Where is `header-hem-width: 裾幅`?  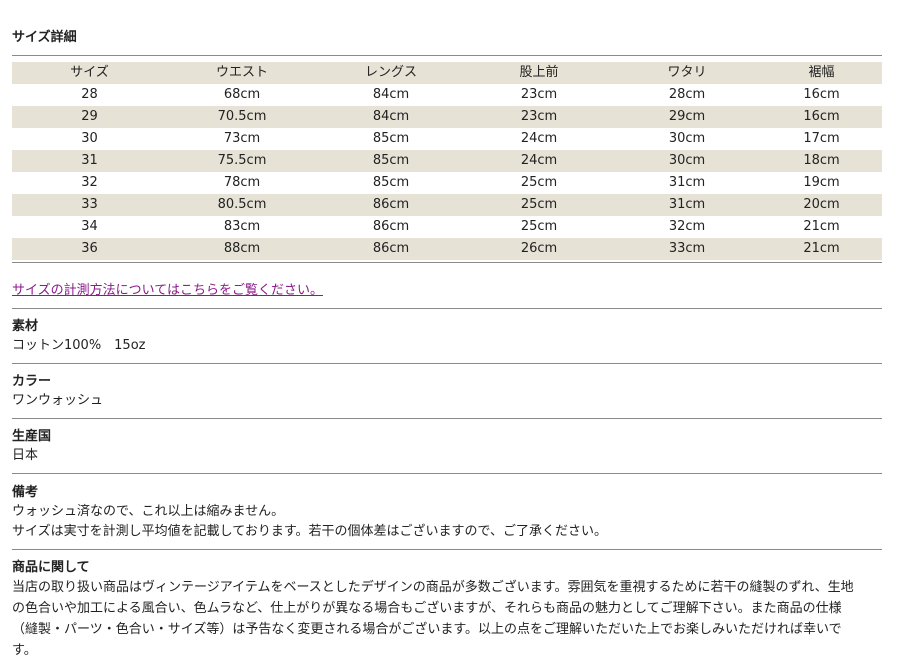
header-hem-width: 裾幅 is located at coordinates (821, 72).